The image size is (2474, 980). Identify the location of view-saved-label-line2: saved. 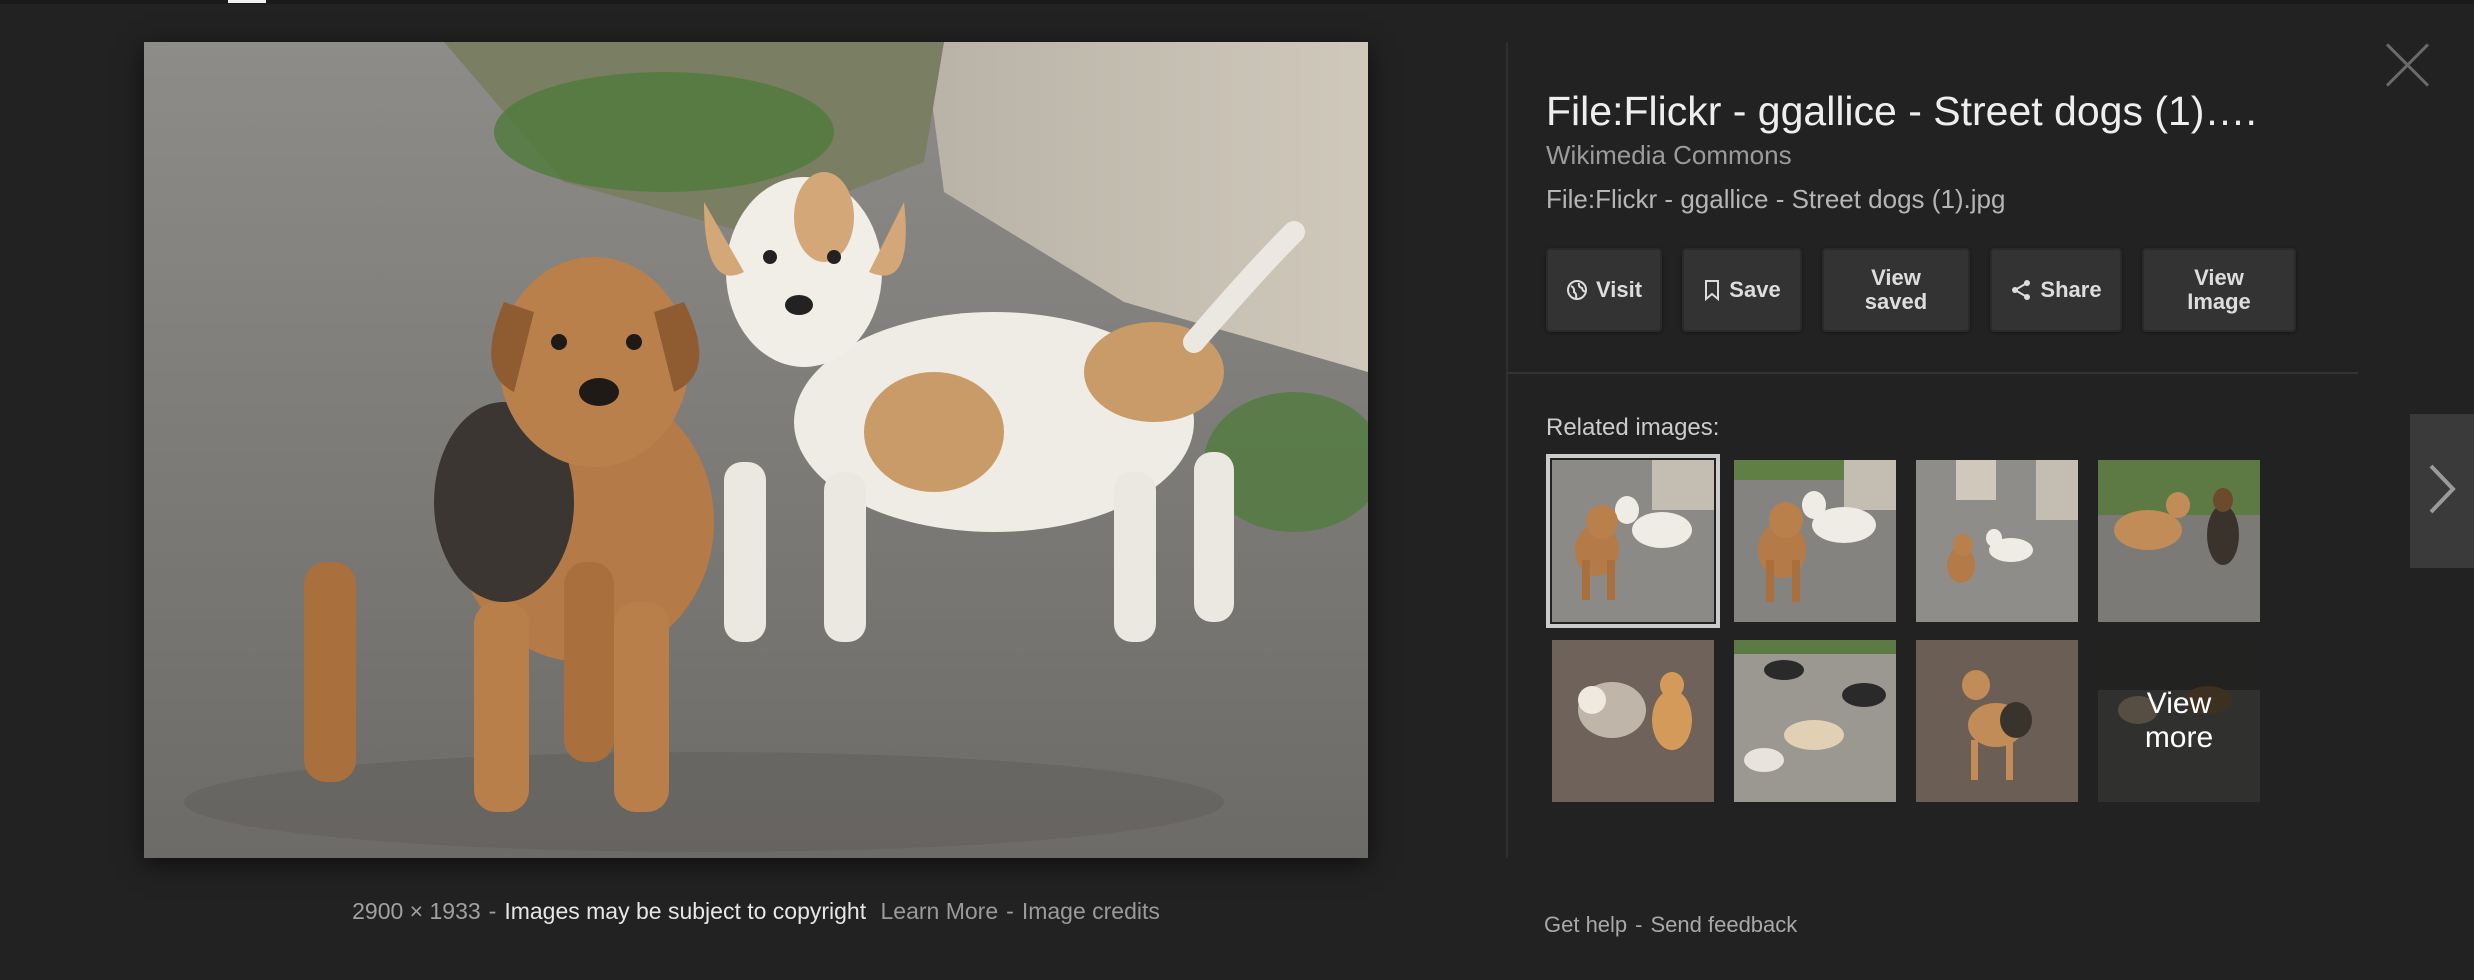
(1896, 301).